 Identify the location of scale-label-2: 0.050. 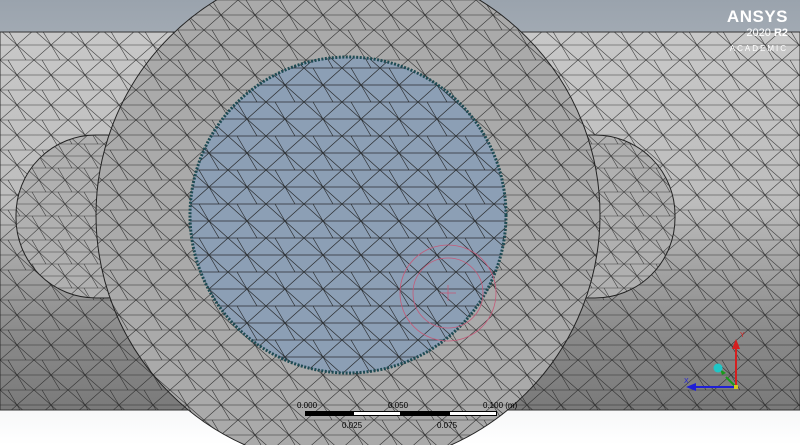
(398, 405).